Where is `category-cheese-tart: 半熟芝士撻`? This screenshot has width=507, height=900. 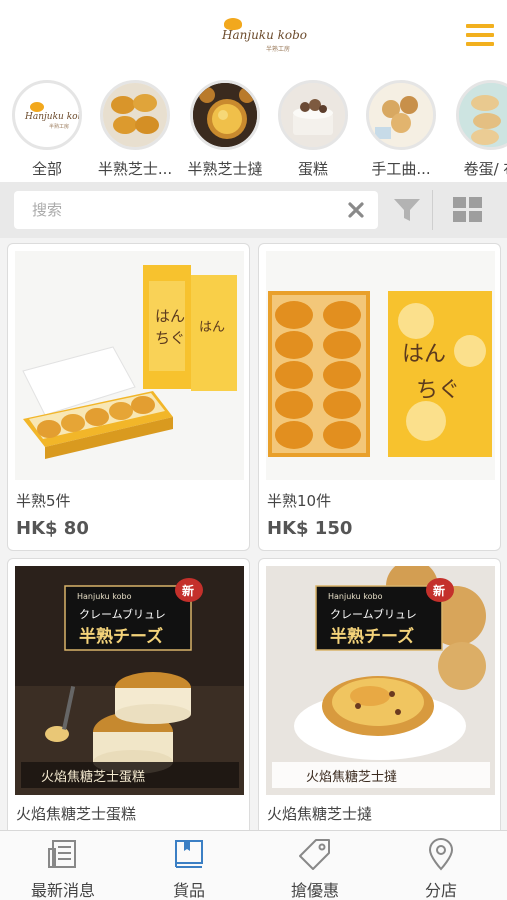 category-cheese-tart: 半熟芝士撻 is located at coordinates (224, 128).